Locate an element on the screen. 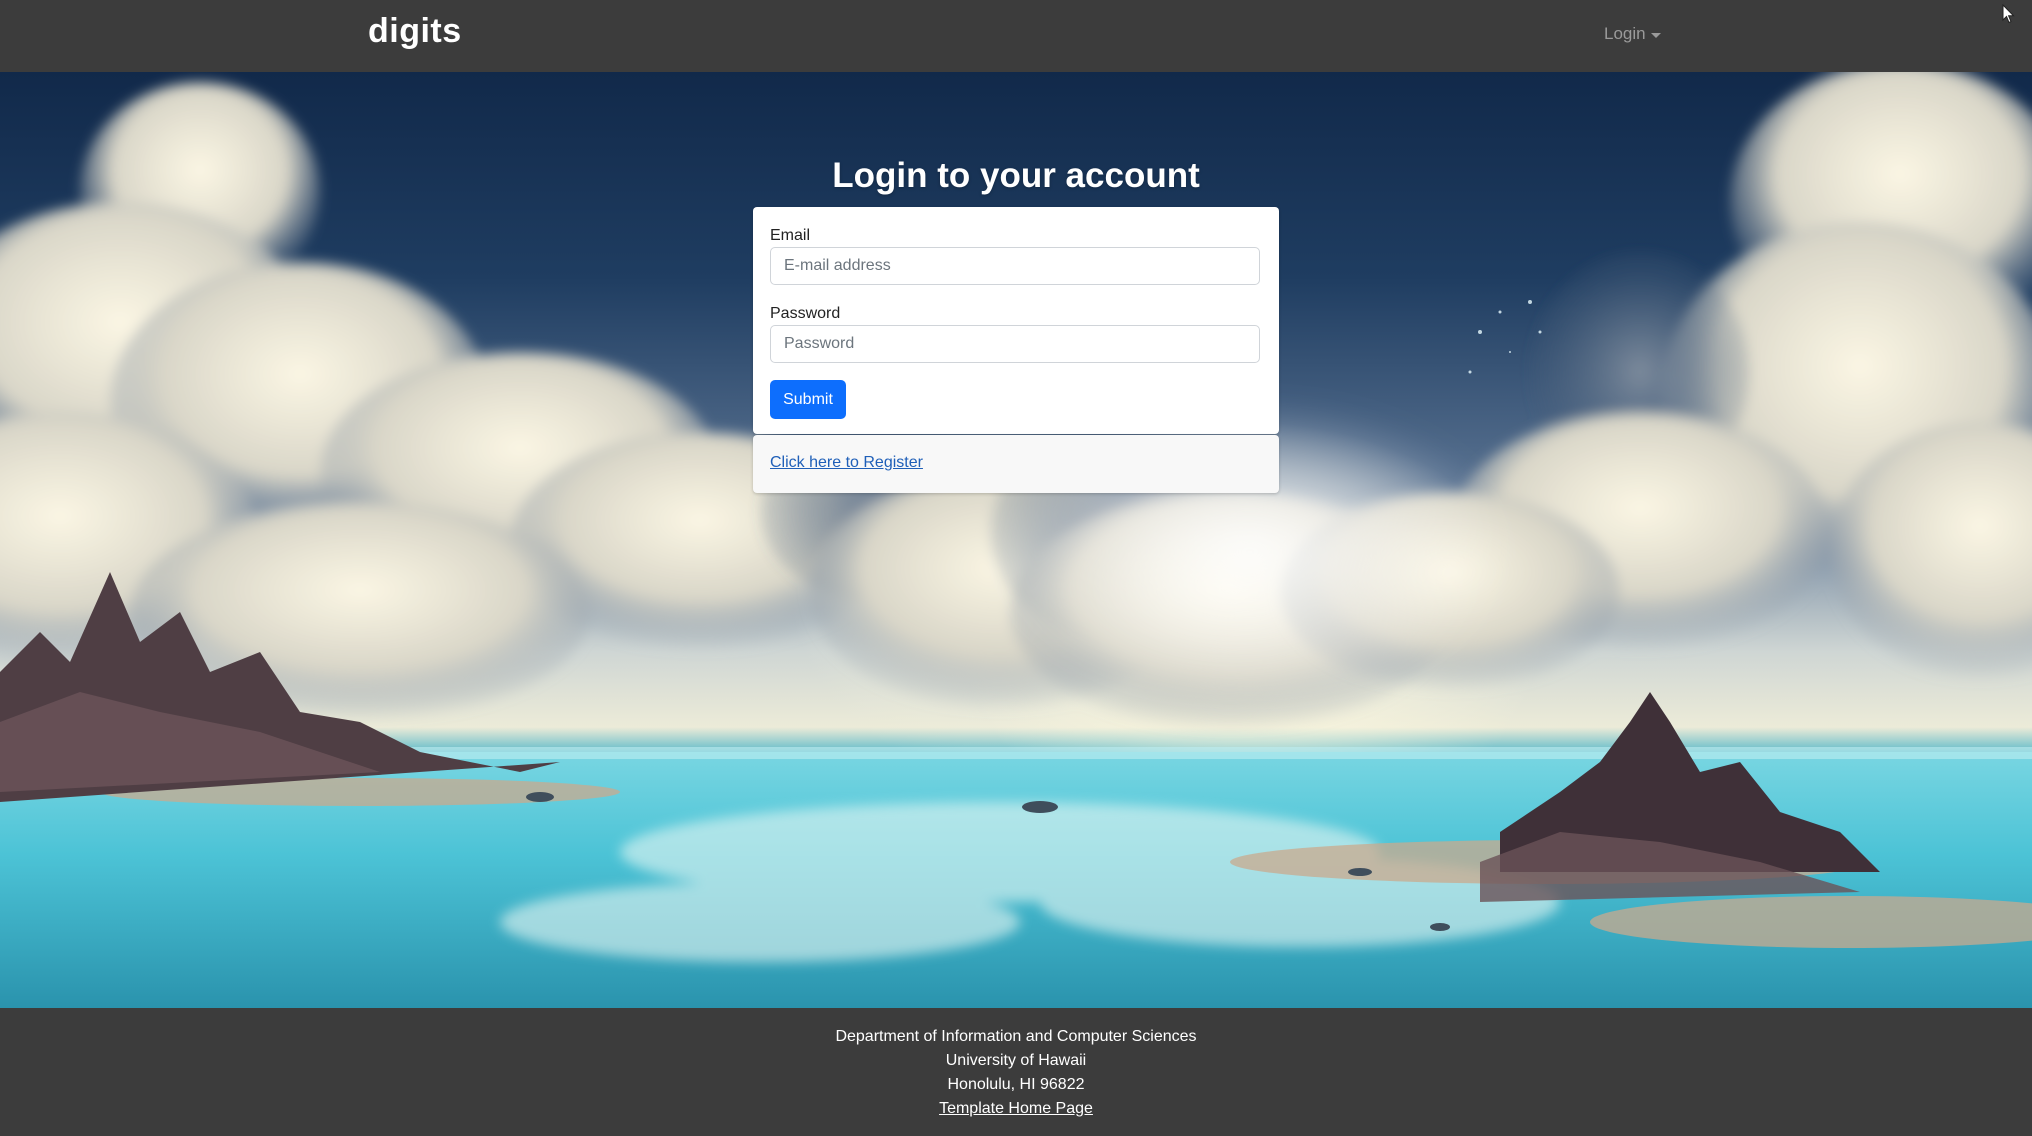 The width and height of the screenshot is (2032, 1136). footer-university: University of Hawaii is located at coordinates (1016, 1060).